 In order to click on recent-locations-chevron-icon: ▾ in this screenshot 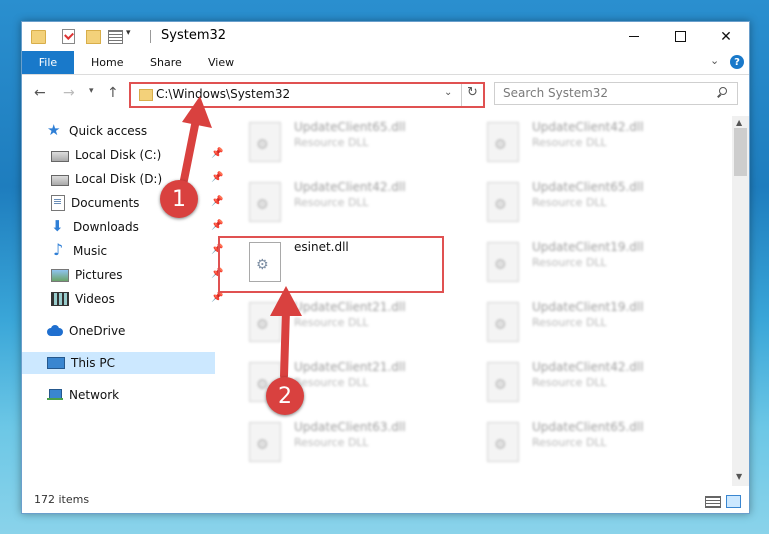, I will do `click(91, 91)`.